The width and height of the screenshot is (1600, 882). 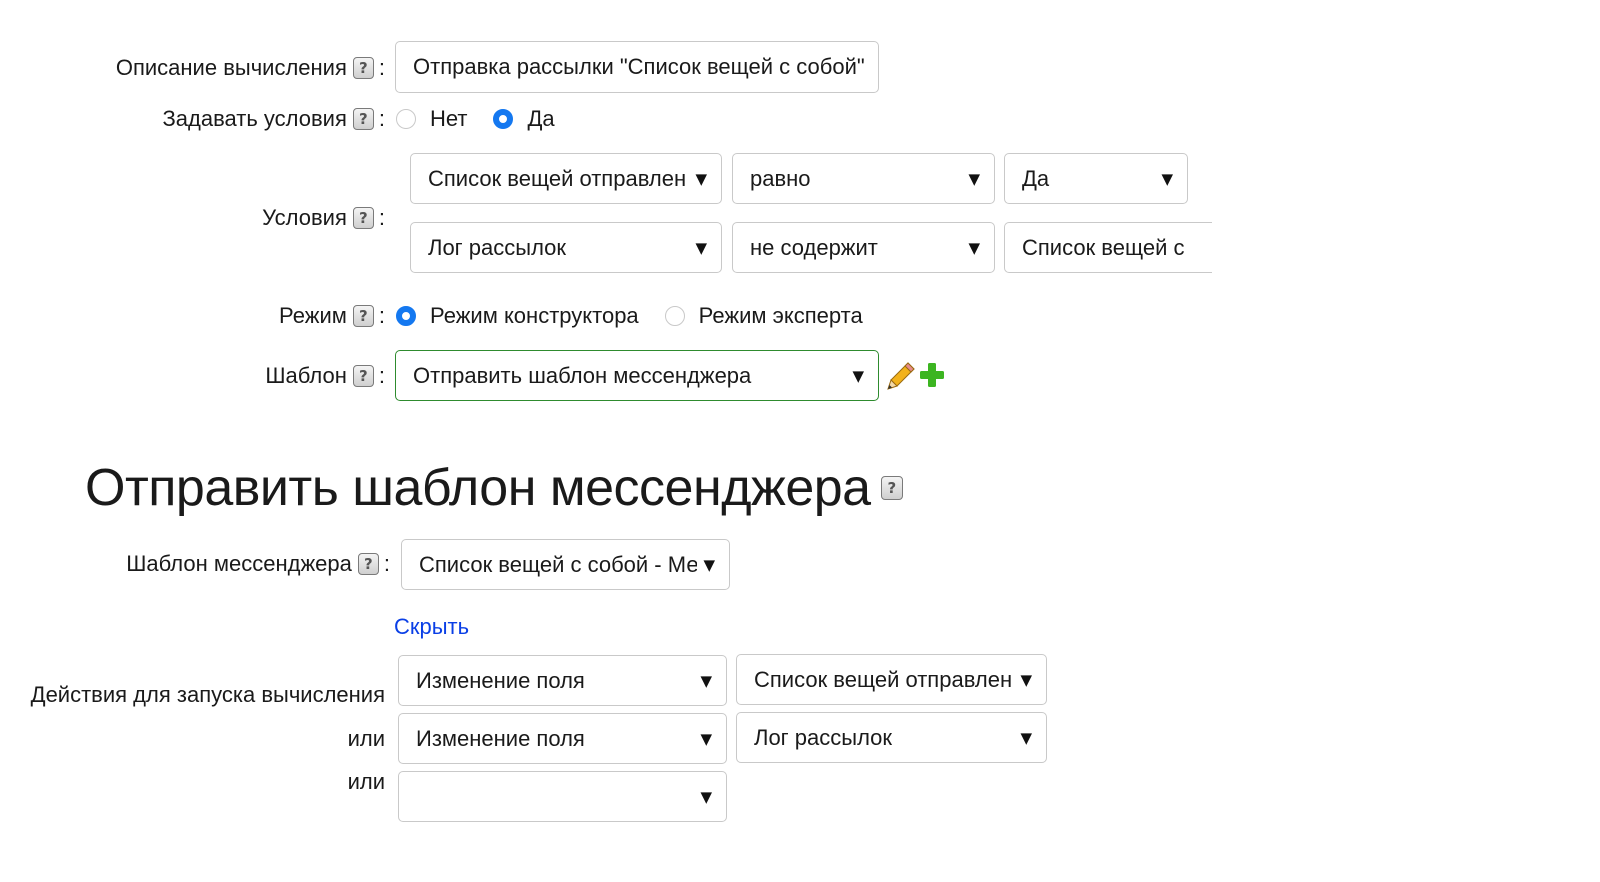 I want to click on condition-2-field-select: Лог рассылок ▼, so click(x=566, y=247).